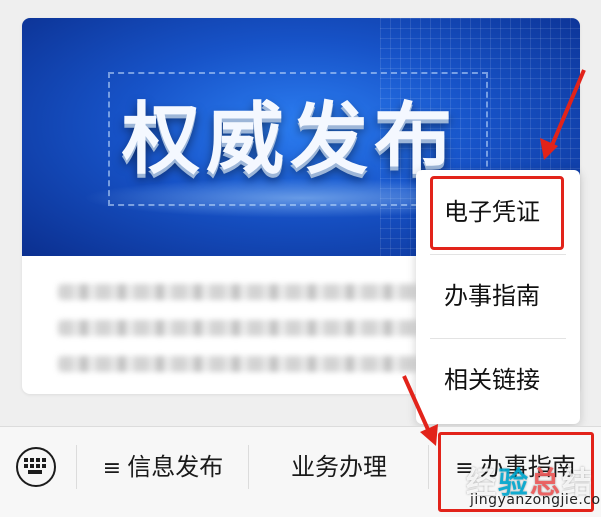  I want to click on arrow-to-menu-tab, so click(417, 405).